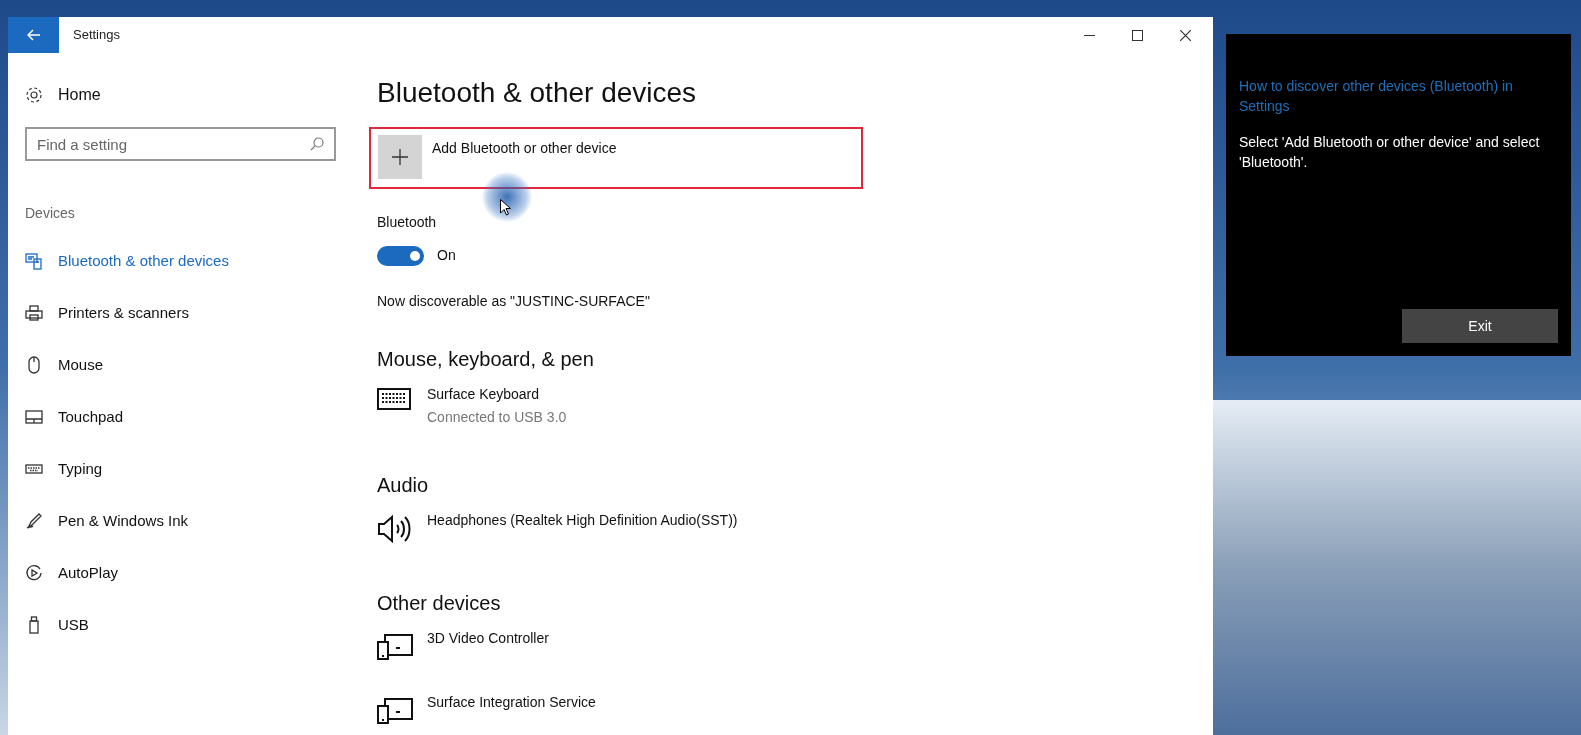 The height and width of the screenshot is (735, 1581). Describe the element at coordinates (1390, 152) in the screenshot. I see `tip-text: Select 'Add Bluetooth or other device' and select 'Bluetooth'.` at that location.